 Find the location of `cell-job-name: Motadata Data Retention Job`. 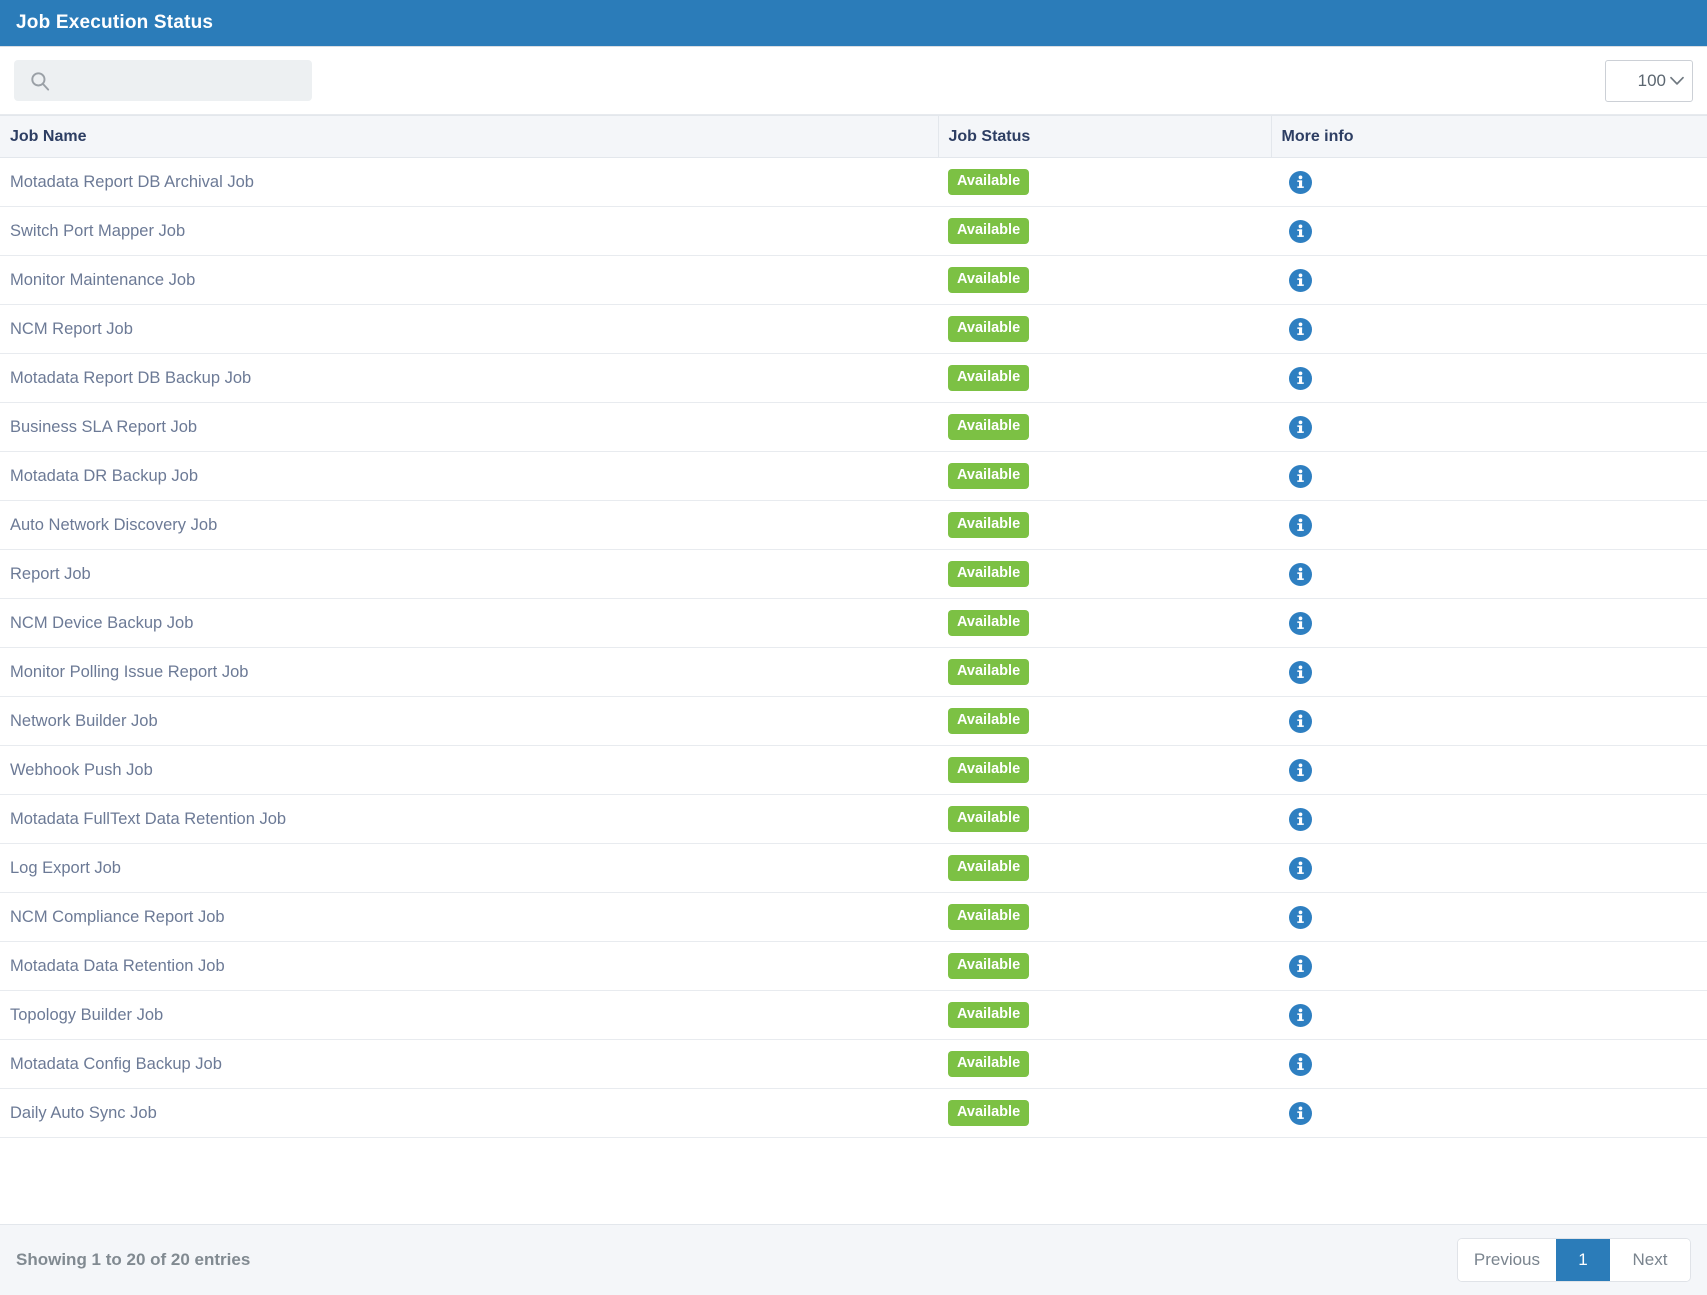

cell-job-name: Motadata Data Retention Job is located at coordinates (469, 966).